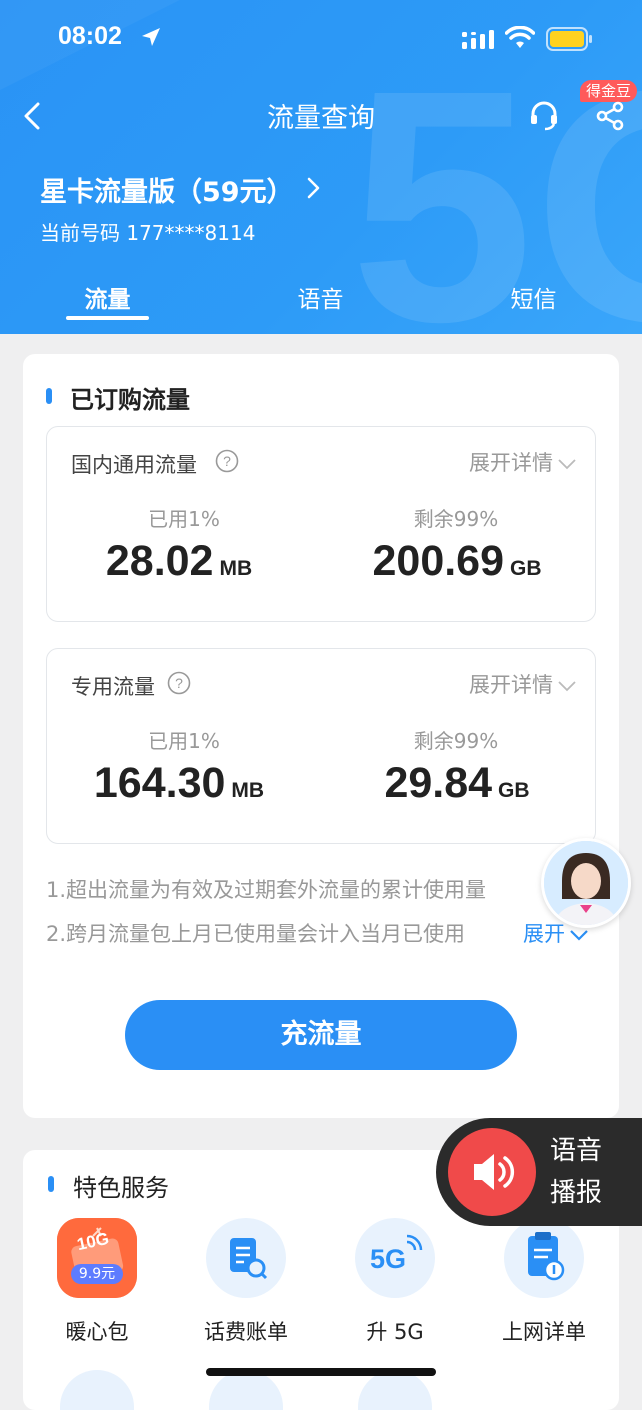  What do you see at coordinates (246, 1258) in the screenshot?
I see `bill-search-icon` at bounding box center [246, 1258].